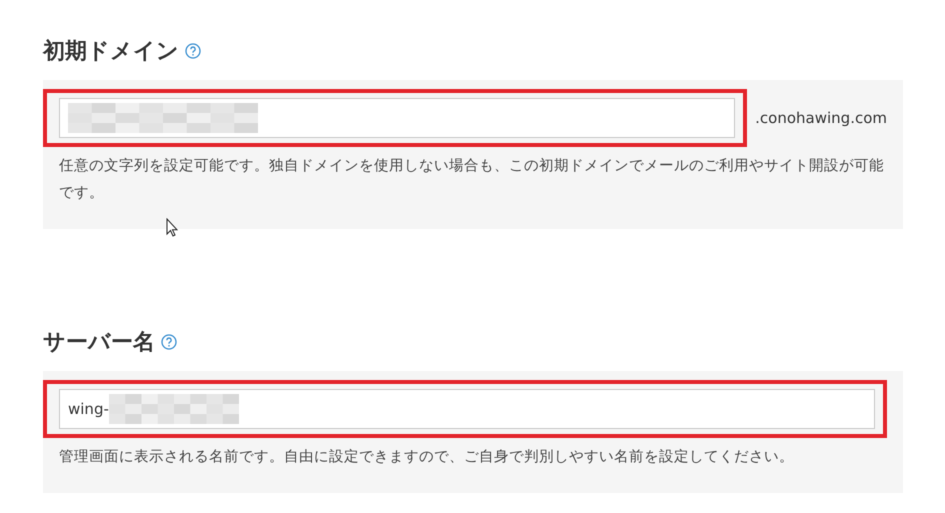 Image resolution: width=945 pixels, height=513 pixels. I want to click on domain-suffix: .conohawing.com, so click(821, 118).